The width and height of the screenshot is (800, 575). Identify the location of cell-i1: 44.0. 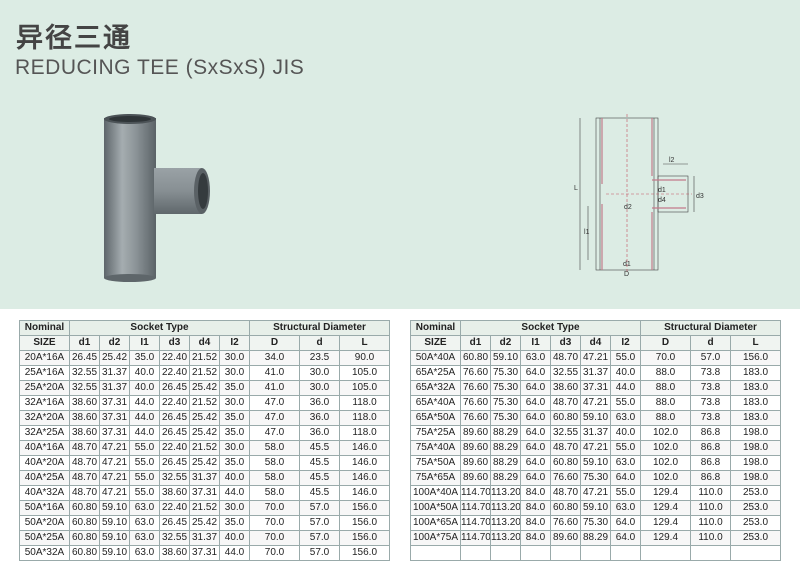
(144, 433).